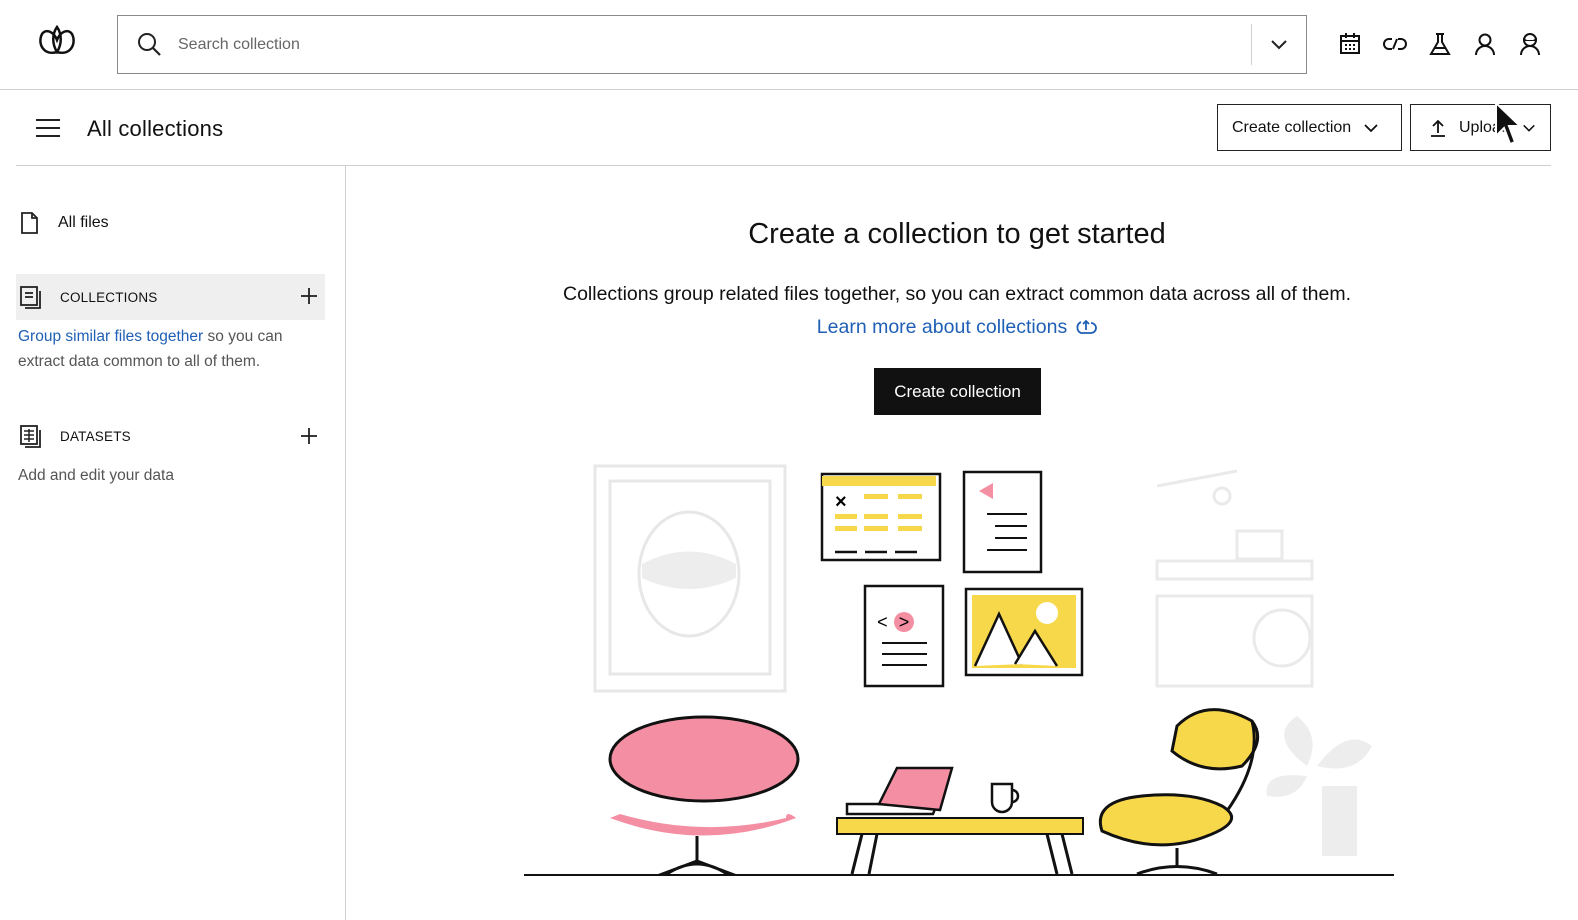  Describe the element at coordinates (30, 436) in the screenshot. I see `datasets-icon` at that location.